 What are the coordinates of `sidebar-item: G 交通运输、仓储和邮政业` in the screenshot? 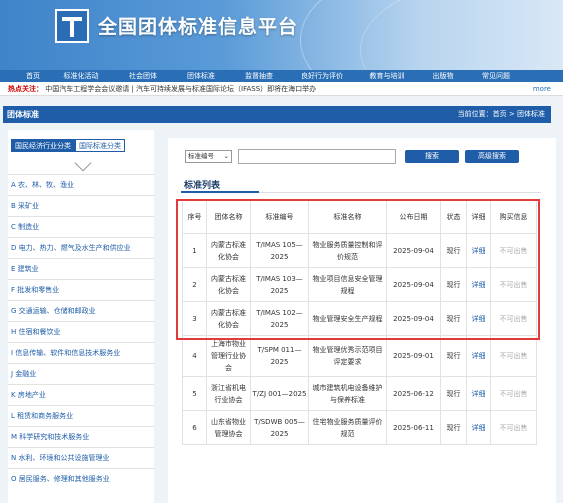 It's located at (81, 310).